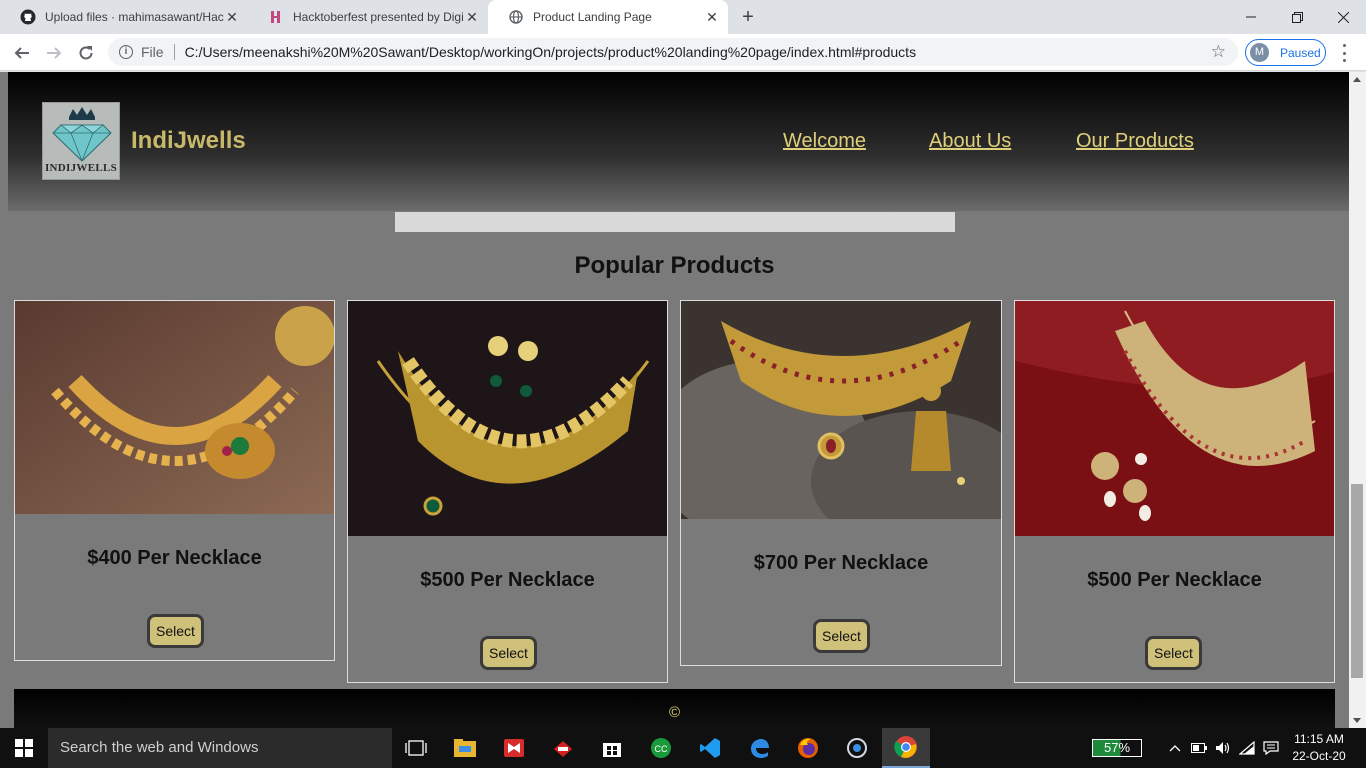 This screenshot has width=1366, height=768. I want to click on battery-icon, so click(1199, 748).